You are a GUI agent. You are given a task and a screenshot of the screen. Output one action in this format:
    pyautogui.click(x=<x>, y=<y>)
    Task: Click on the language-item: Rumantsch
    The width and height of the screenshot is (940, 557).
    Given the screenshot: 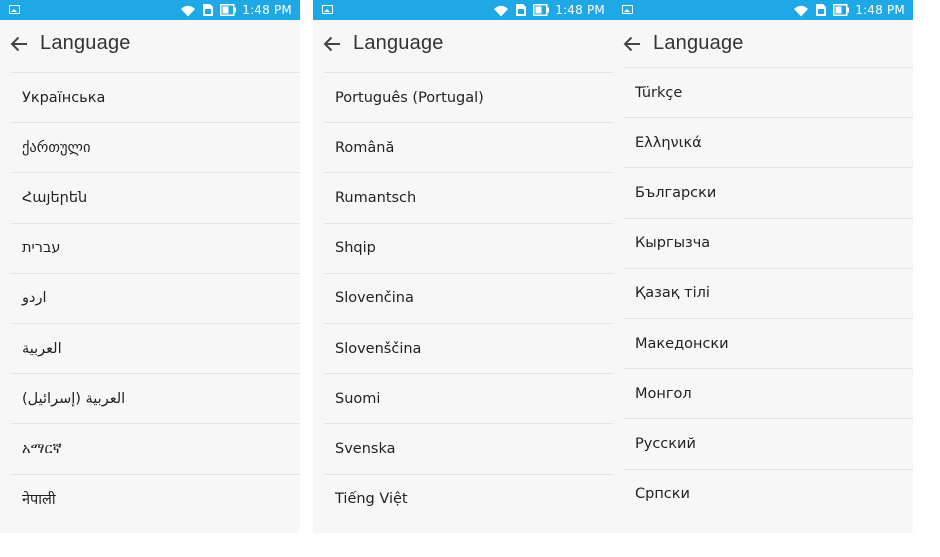 What is the action you would take?
    pyautogui.click(x=468, y=197)
    